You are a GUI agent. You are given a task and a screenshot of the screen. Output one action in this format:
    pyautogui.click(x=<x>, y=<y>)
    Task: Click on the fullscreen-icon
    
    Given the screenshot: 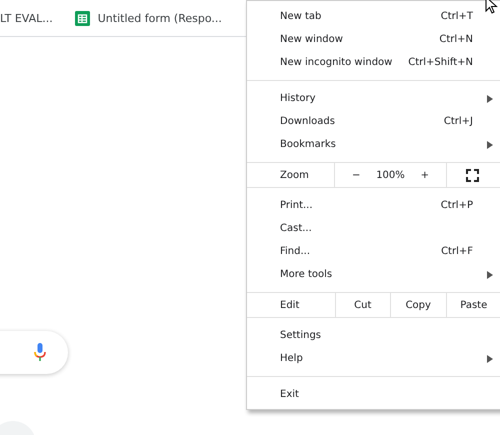 What is the action you would take?
    pyautogui.click(x=472, y=175)
    